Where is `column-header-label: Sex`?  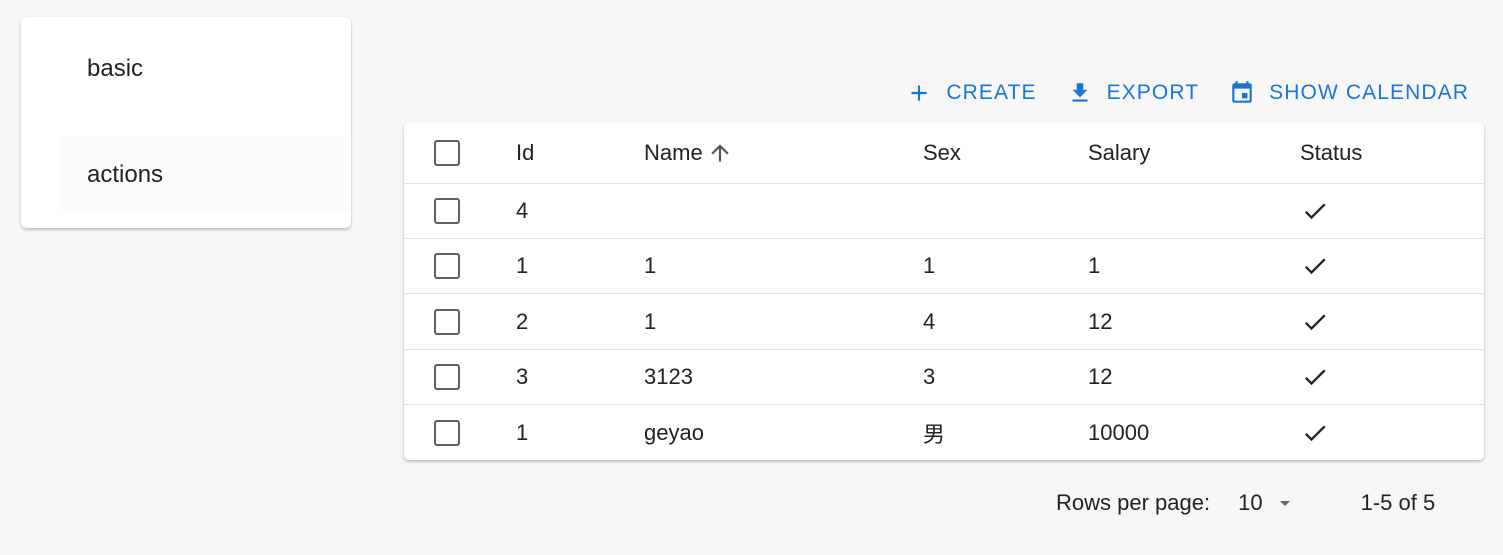
column-header-label: Sex is located at coordinates (942, 152).